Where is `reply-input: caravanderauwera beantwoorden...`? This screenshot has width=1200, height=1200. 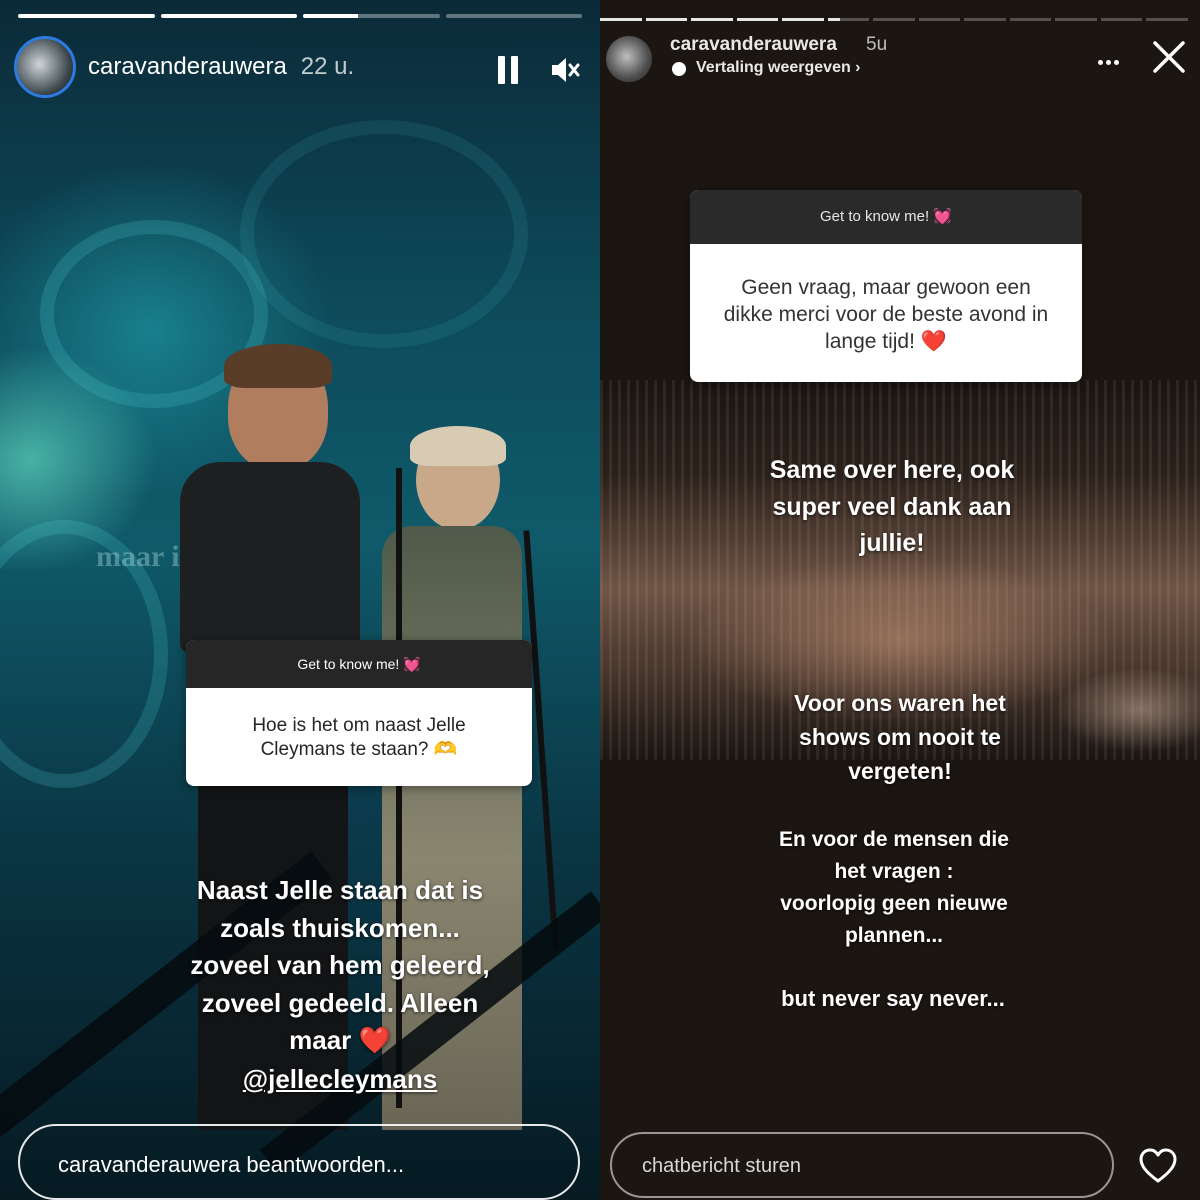 reply-input: caravanderauwera beantwoorden... is located at coordinates (299, 1162).